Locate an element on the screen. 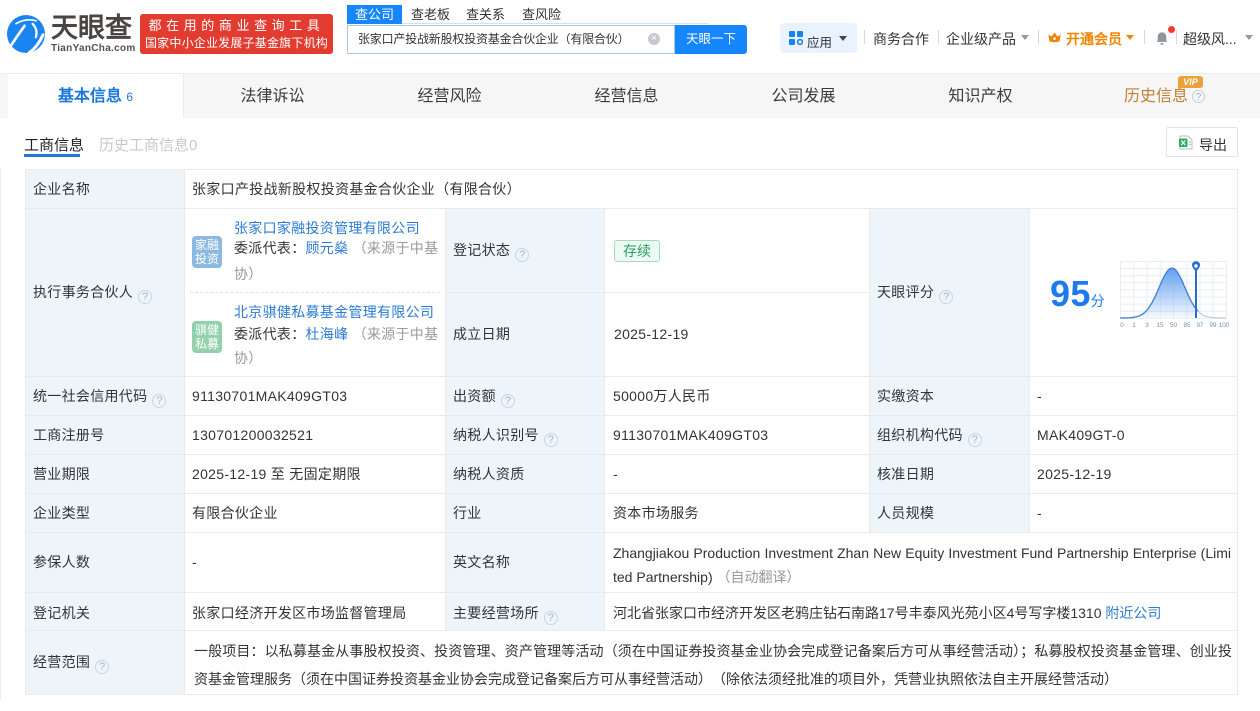  svg-text: 3 is located at coordinates (1147, 325).